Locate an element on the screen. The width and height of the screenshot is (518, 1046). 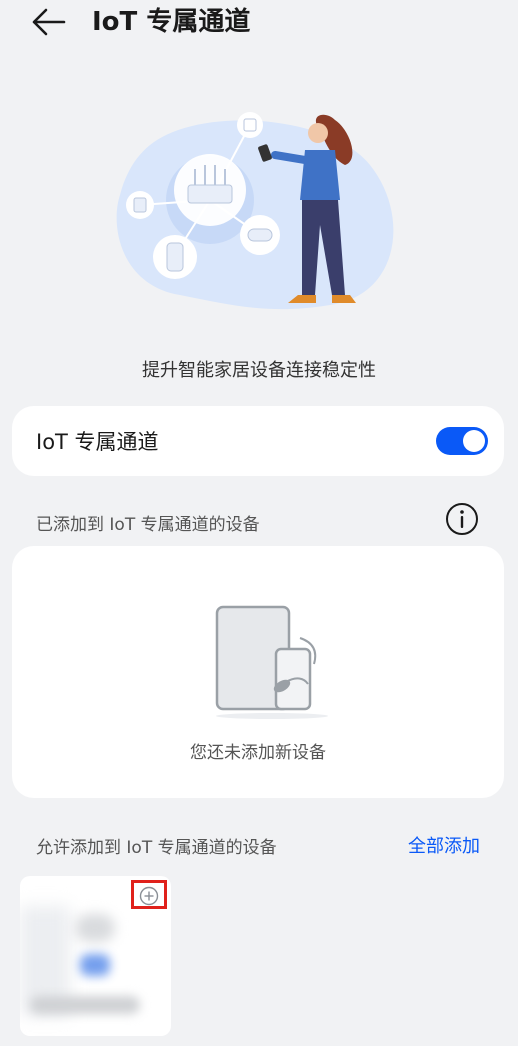
add-all-button: 全部添加 is located at coordinates (444, 845).